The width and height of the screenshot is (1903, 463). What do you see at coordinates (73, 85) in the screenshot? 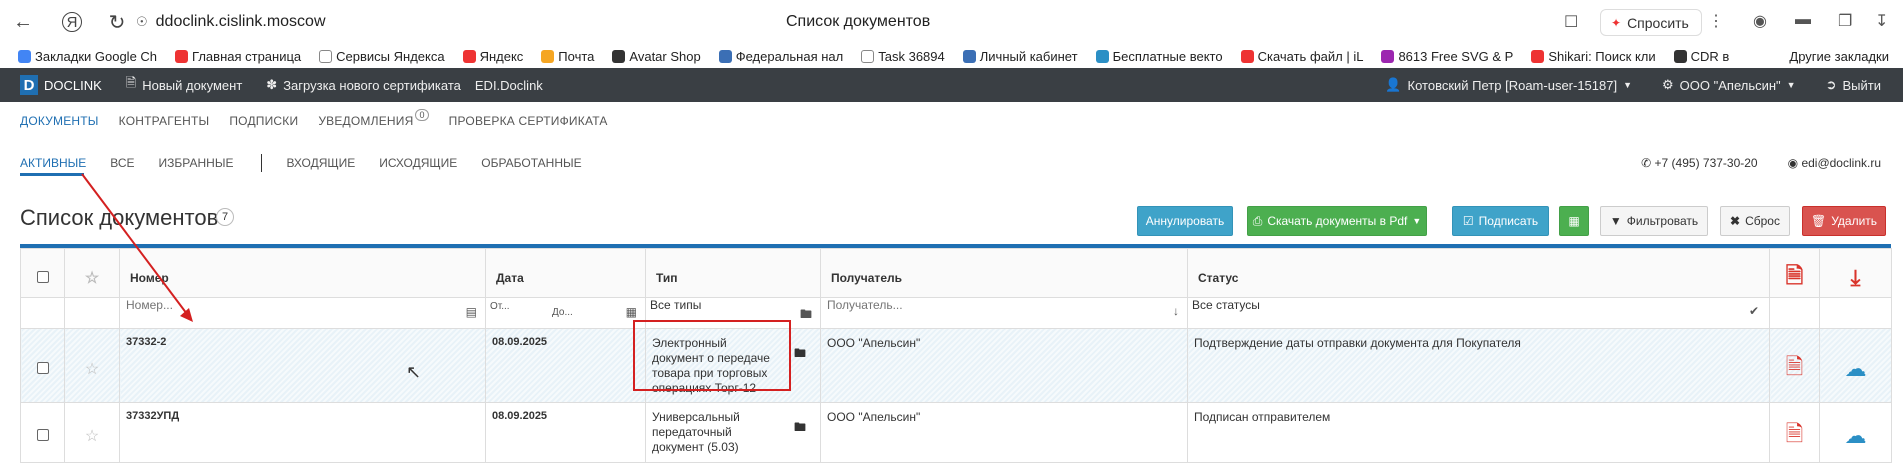
I see `logo-text: DOCLINK` at bounding box center [73, 85].